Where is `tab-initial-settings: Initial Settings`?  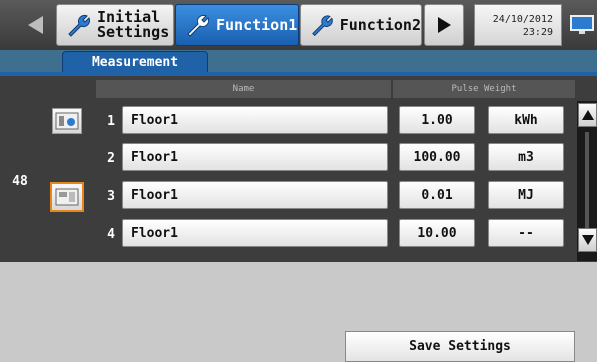 tab-initial-settings: Initial Settings is located at coordinates (115, 25).